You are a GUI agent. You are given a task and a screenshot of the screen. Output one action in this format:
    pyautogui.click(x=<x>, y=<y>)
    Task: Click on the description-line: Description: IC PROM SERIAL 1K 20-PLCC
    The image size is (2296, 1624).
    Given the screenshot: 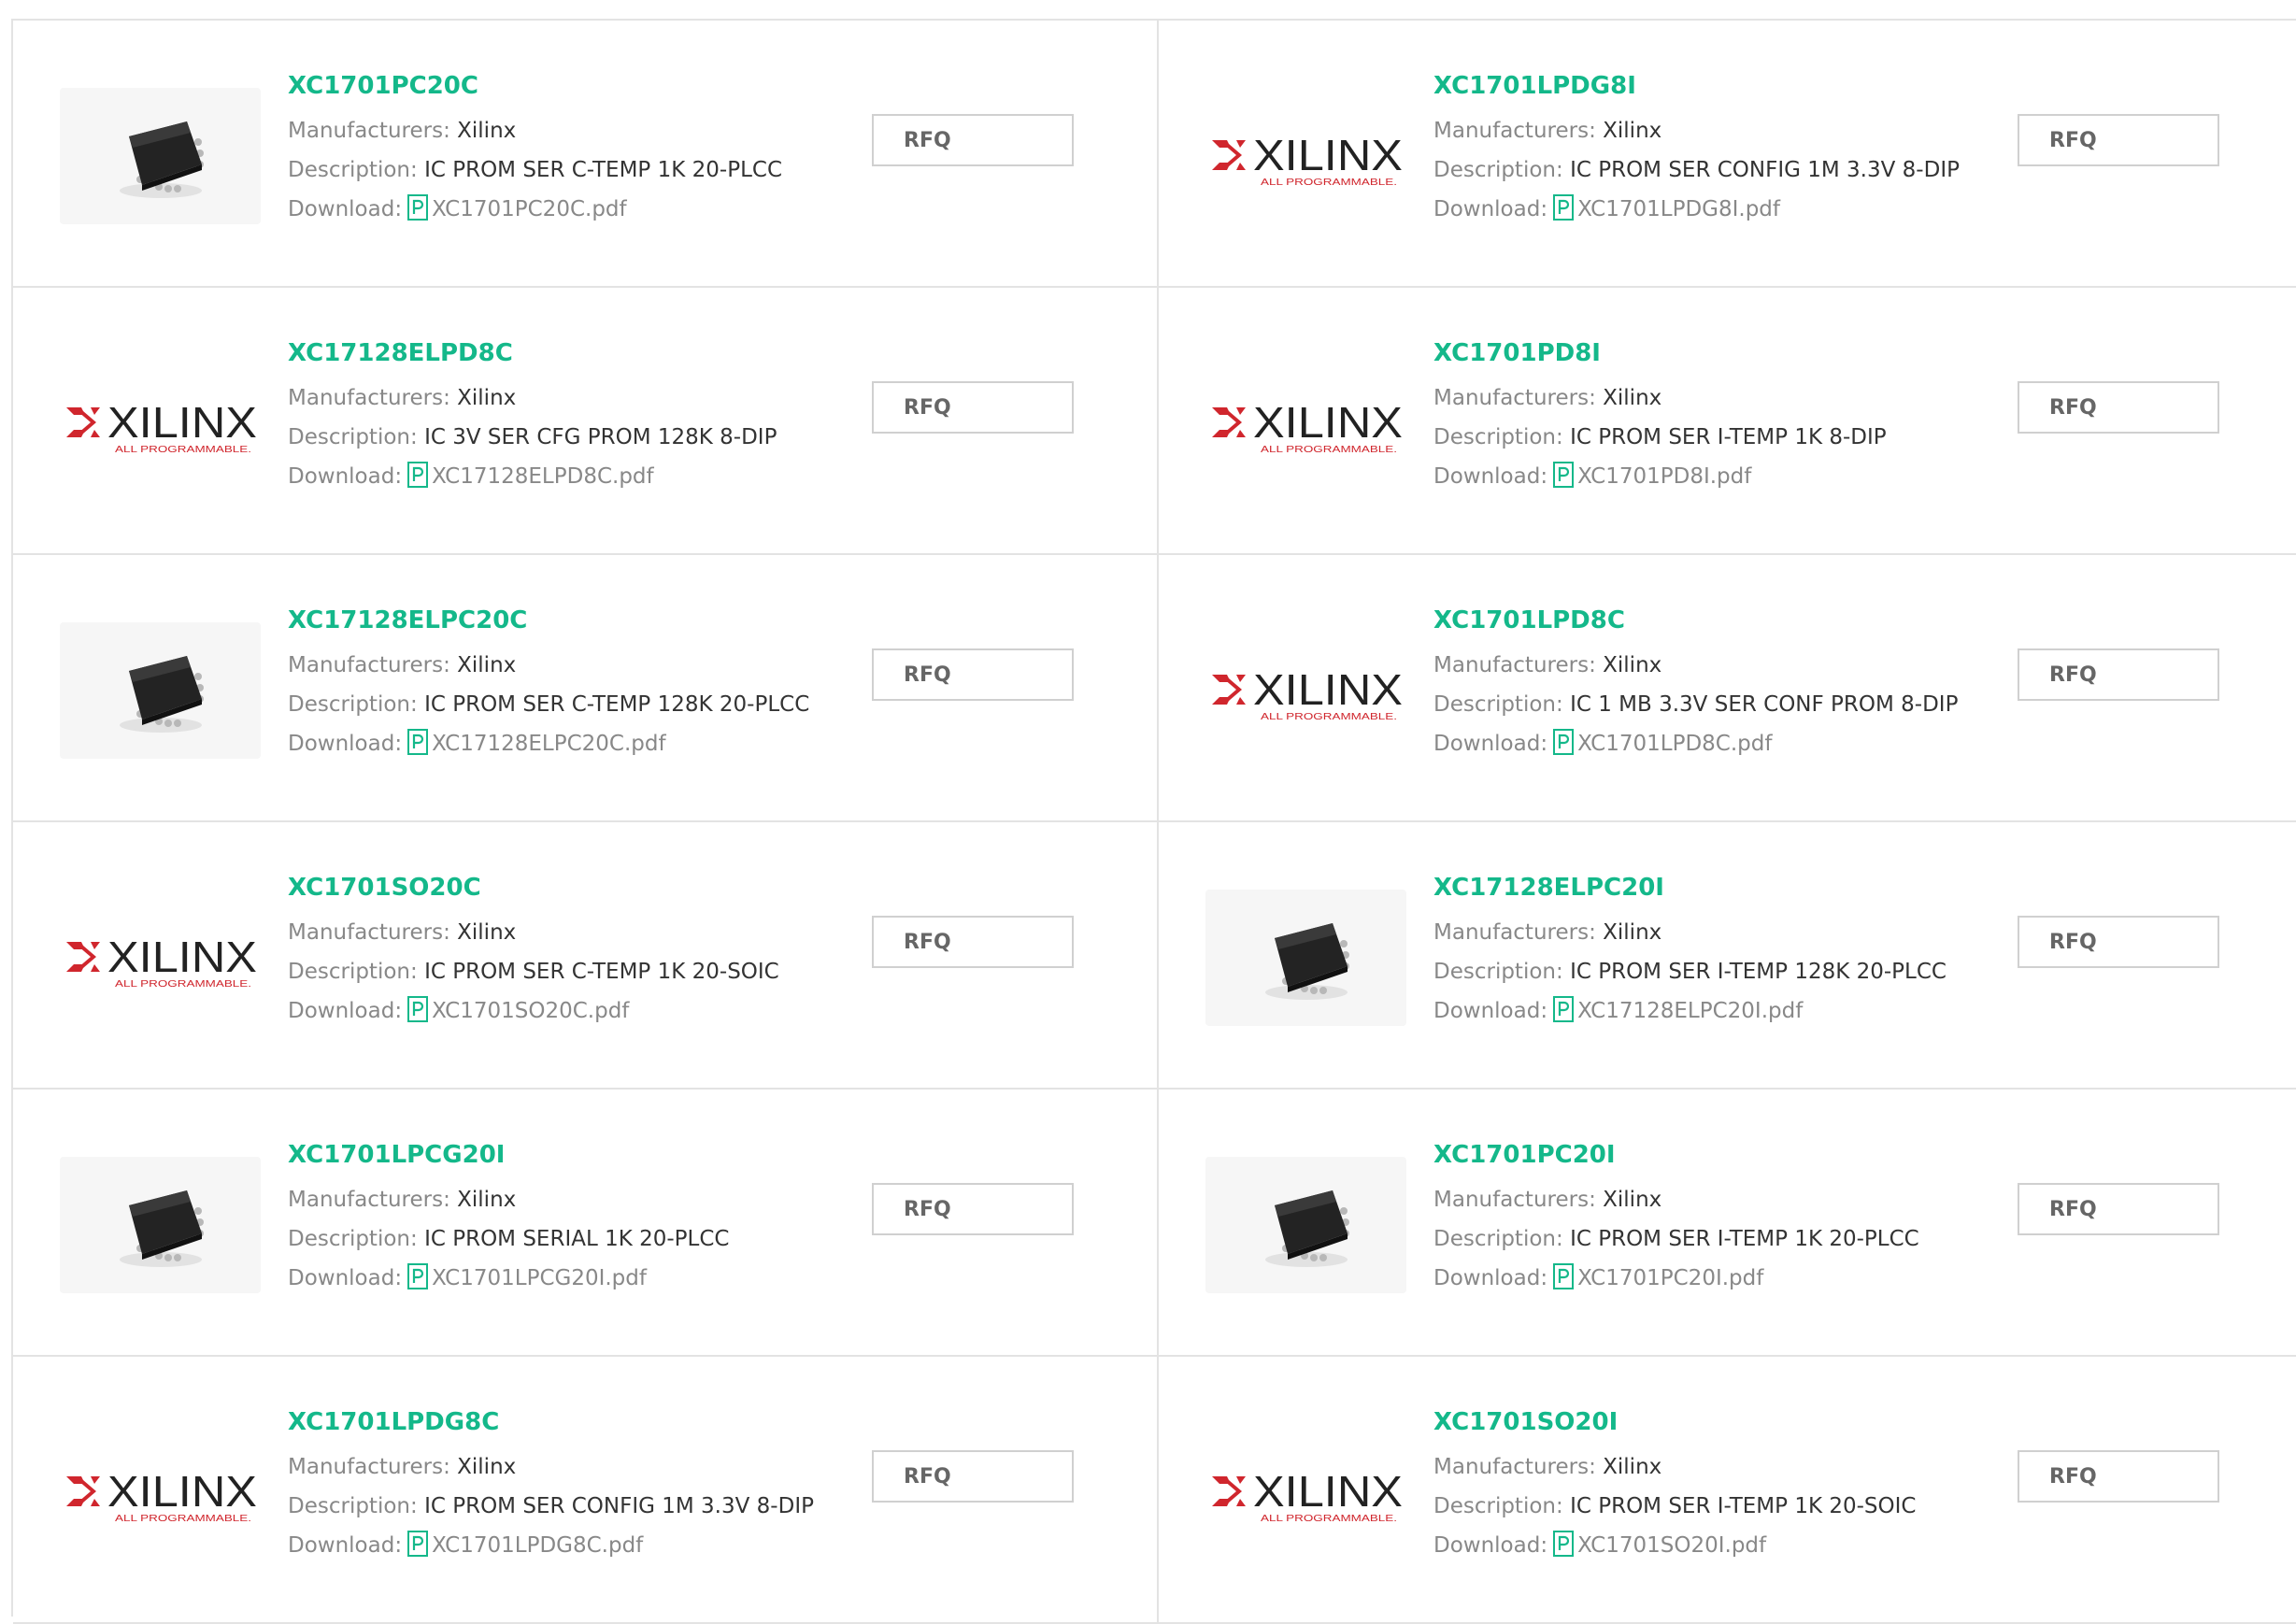 What is the action you would take?
    pyautogui.click(x=508, y=1239)
    